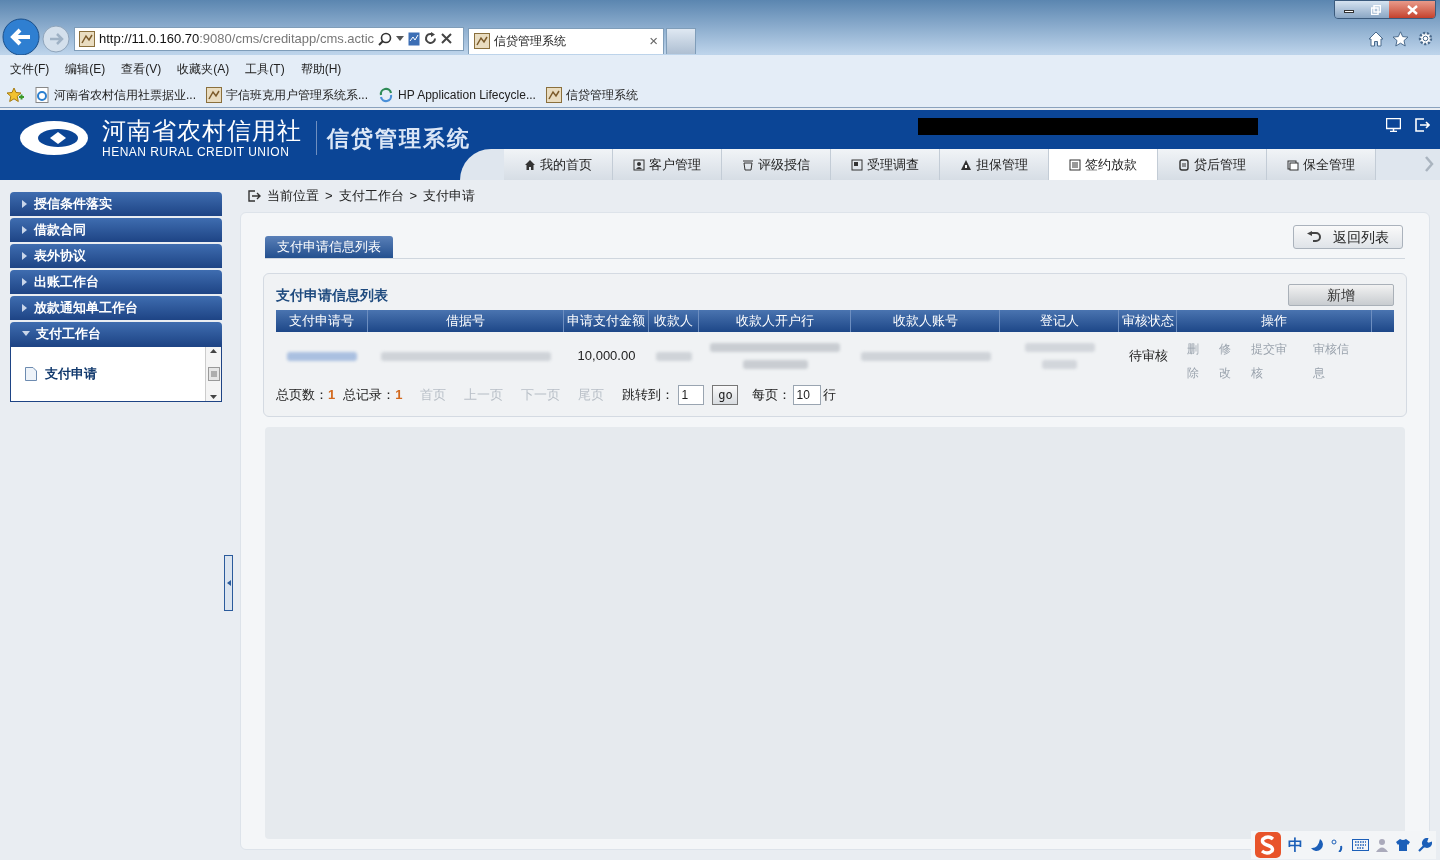 The height and width of the screenshot is (860, 1440). I want to click on org-name-english: HENAN RURAL CREDIT UNION, so click(196, 151).